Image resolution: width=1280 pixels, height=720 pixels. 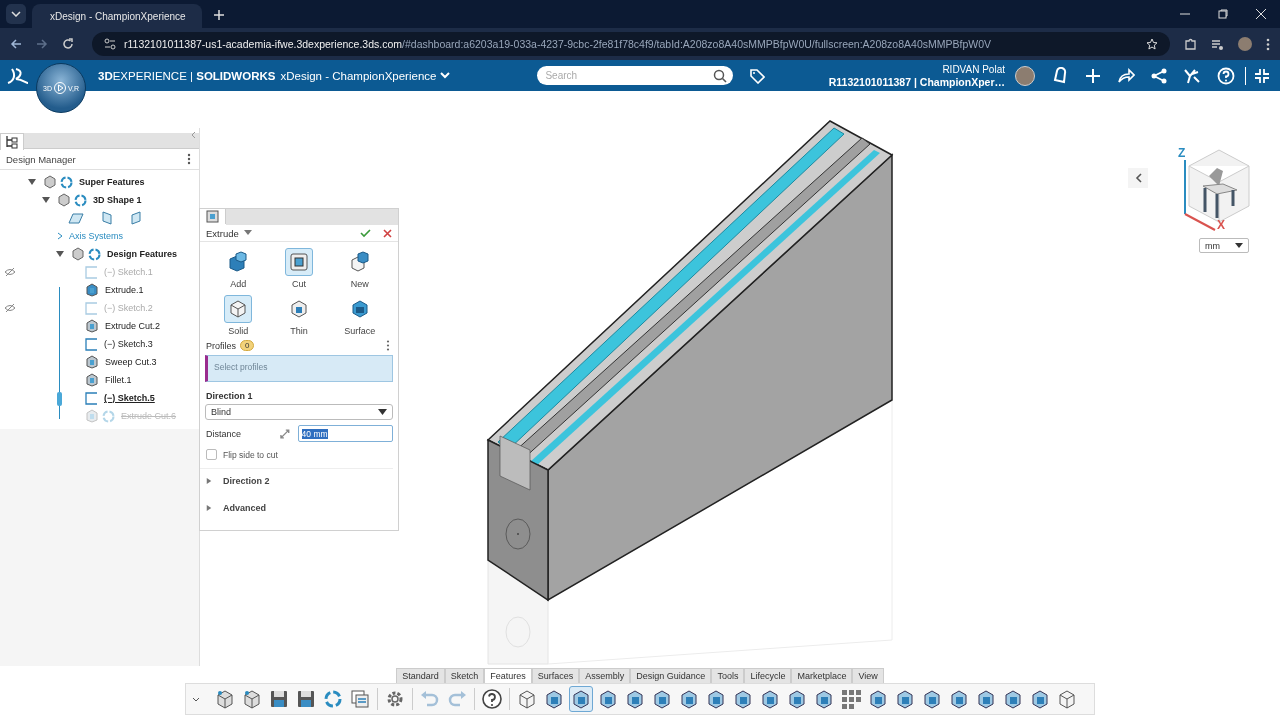 What do you see at coordinates (365, 233) in the screenshot?
I see `checkmark-icon` at bounding box center [365, 233].